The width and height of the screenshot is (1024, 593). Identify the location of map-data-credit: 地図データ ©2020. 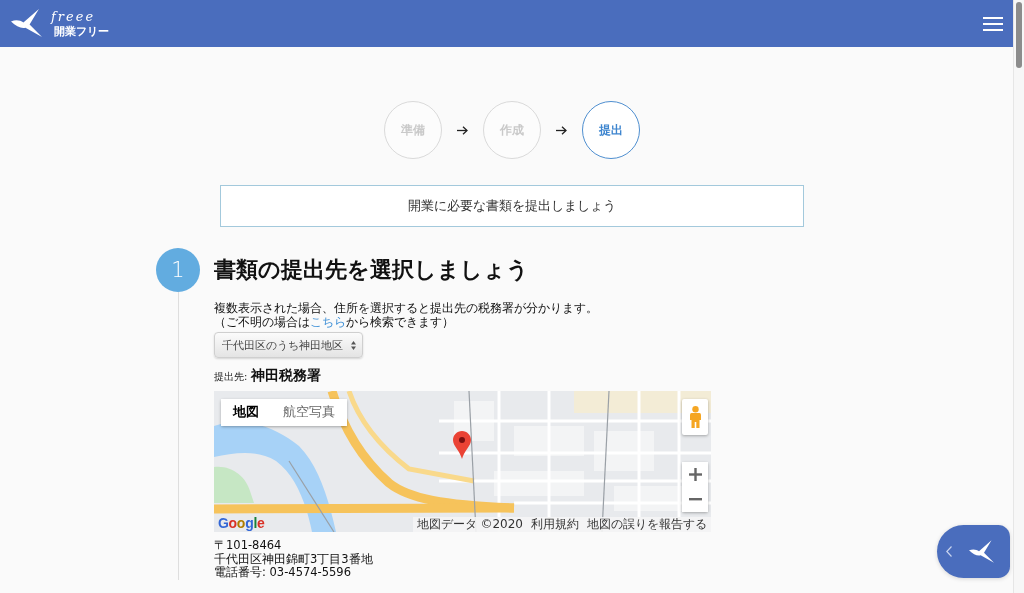
(469, 524).